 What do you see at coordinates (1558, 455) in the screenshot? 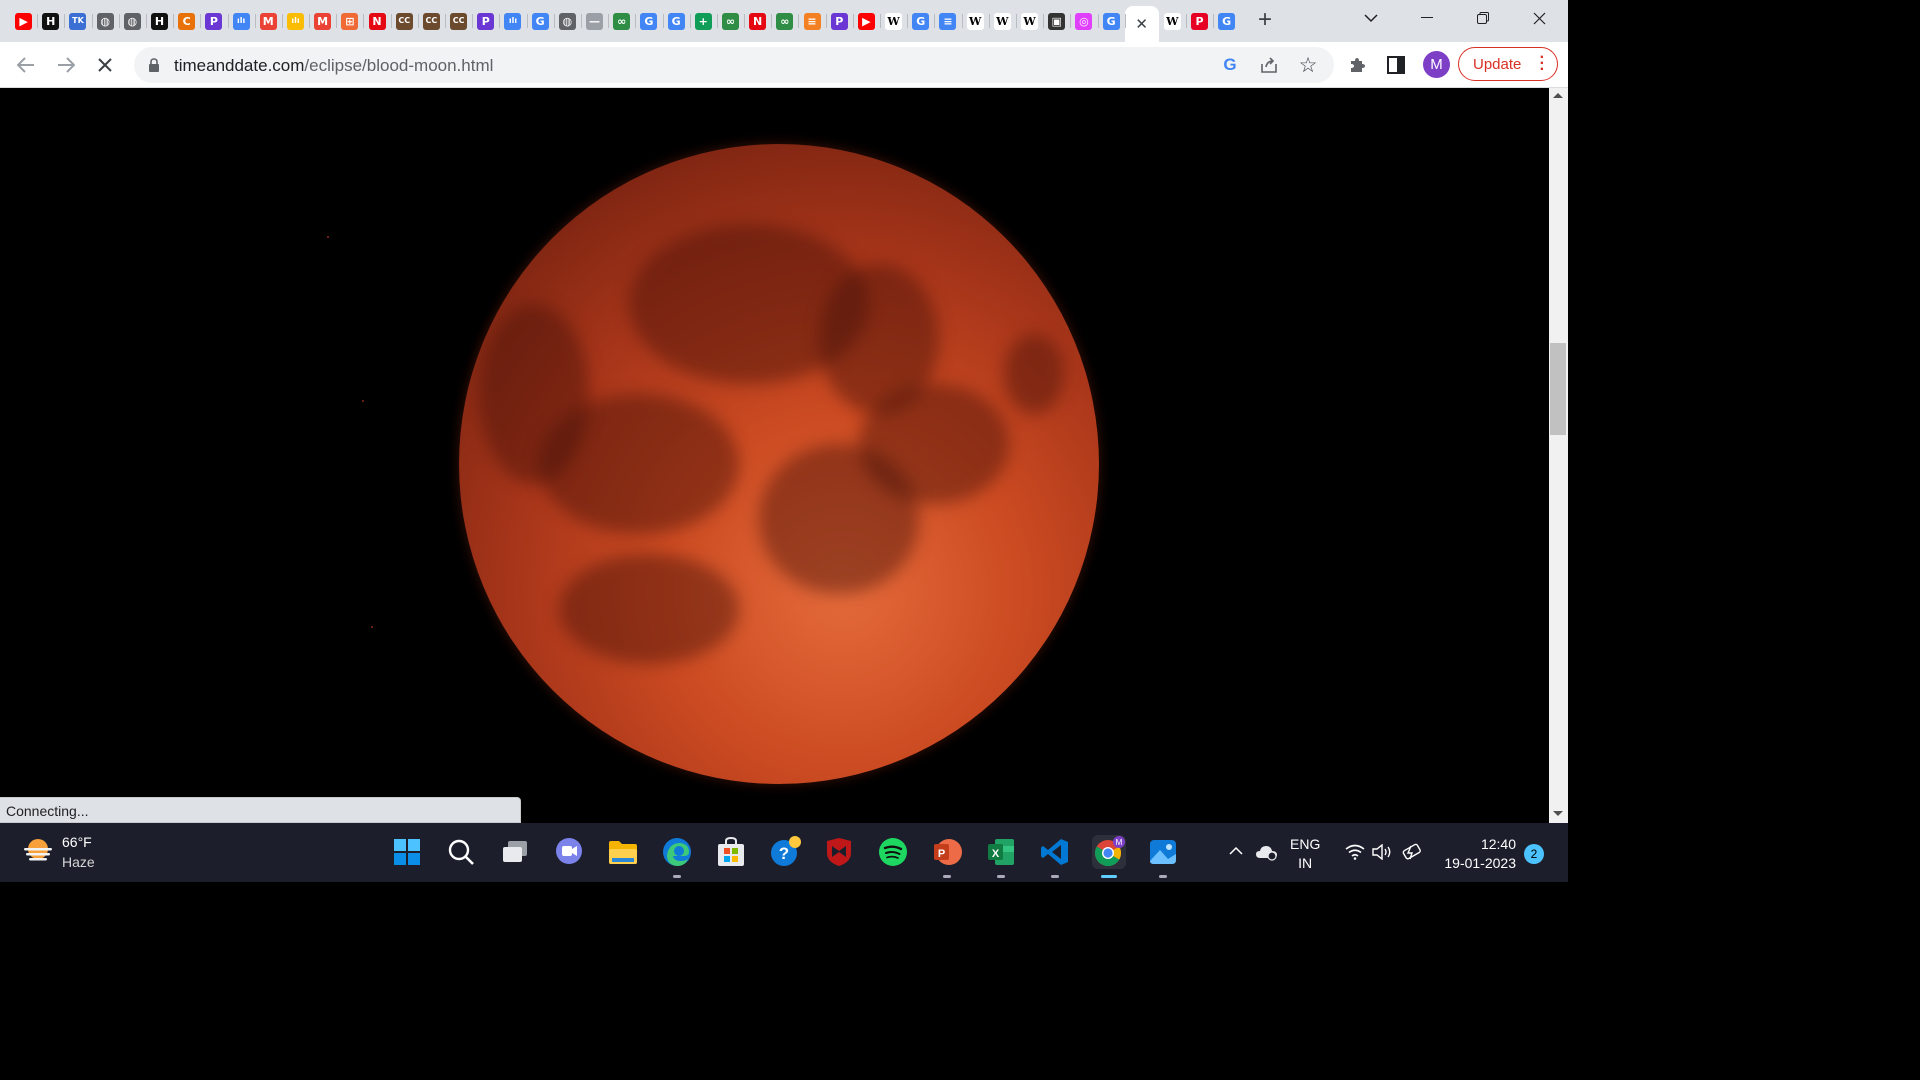
I see `page-scrollbar` at bounding box center [1558, 455].